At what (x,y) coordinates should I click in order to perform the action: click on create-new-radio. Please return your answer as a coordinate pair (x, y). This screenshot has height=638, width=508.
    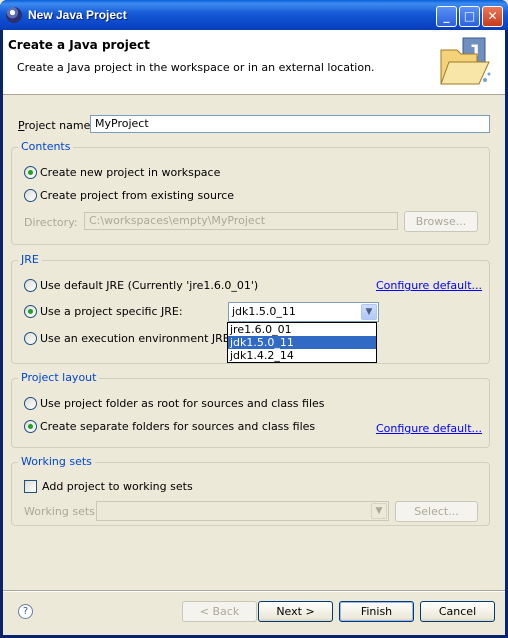
    Looking at the image, I should click on (30, 172).